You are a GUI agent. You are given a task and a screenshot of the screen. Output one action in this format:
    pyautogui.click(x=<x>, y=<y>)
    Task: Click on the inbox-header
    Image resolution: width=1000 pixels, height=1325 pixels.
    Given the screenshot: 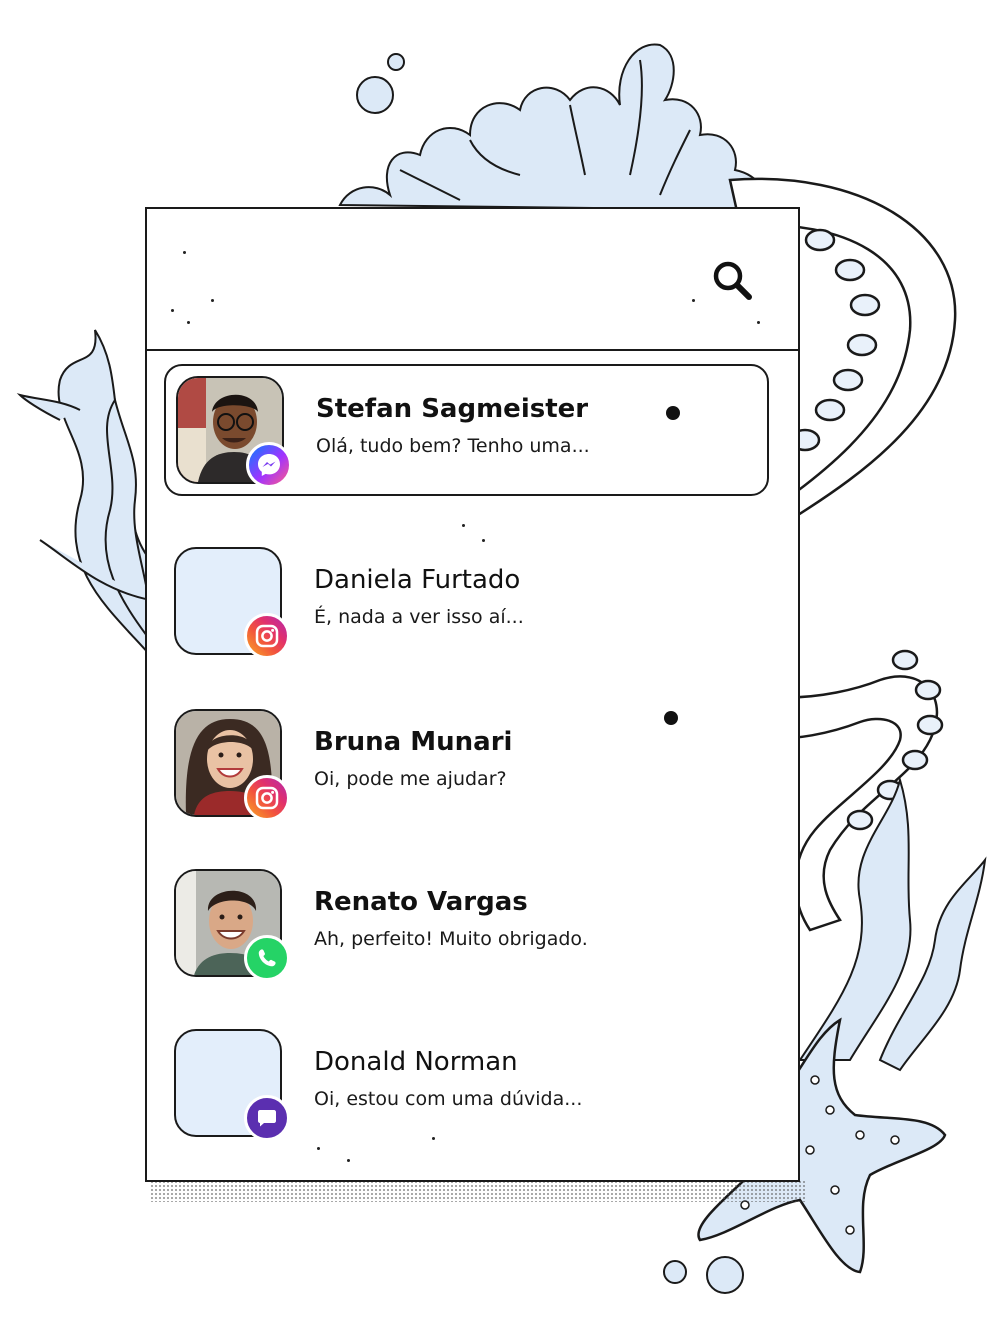 What is the action you would take?
    pyautogui.click(x=472, y=280)
    